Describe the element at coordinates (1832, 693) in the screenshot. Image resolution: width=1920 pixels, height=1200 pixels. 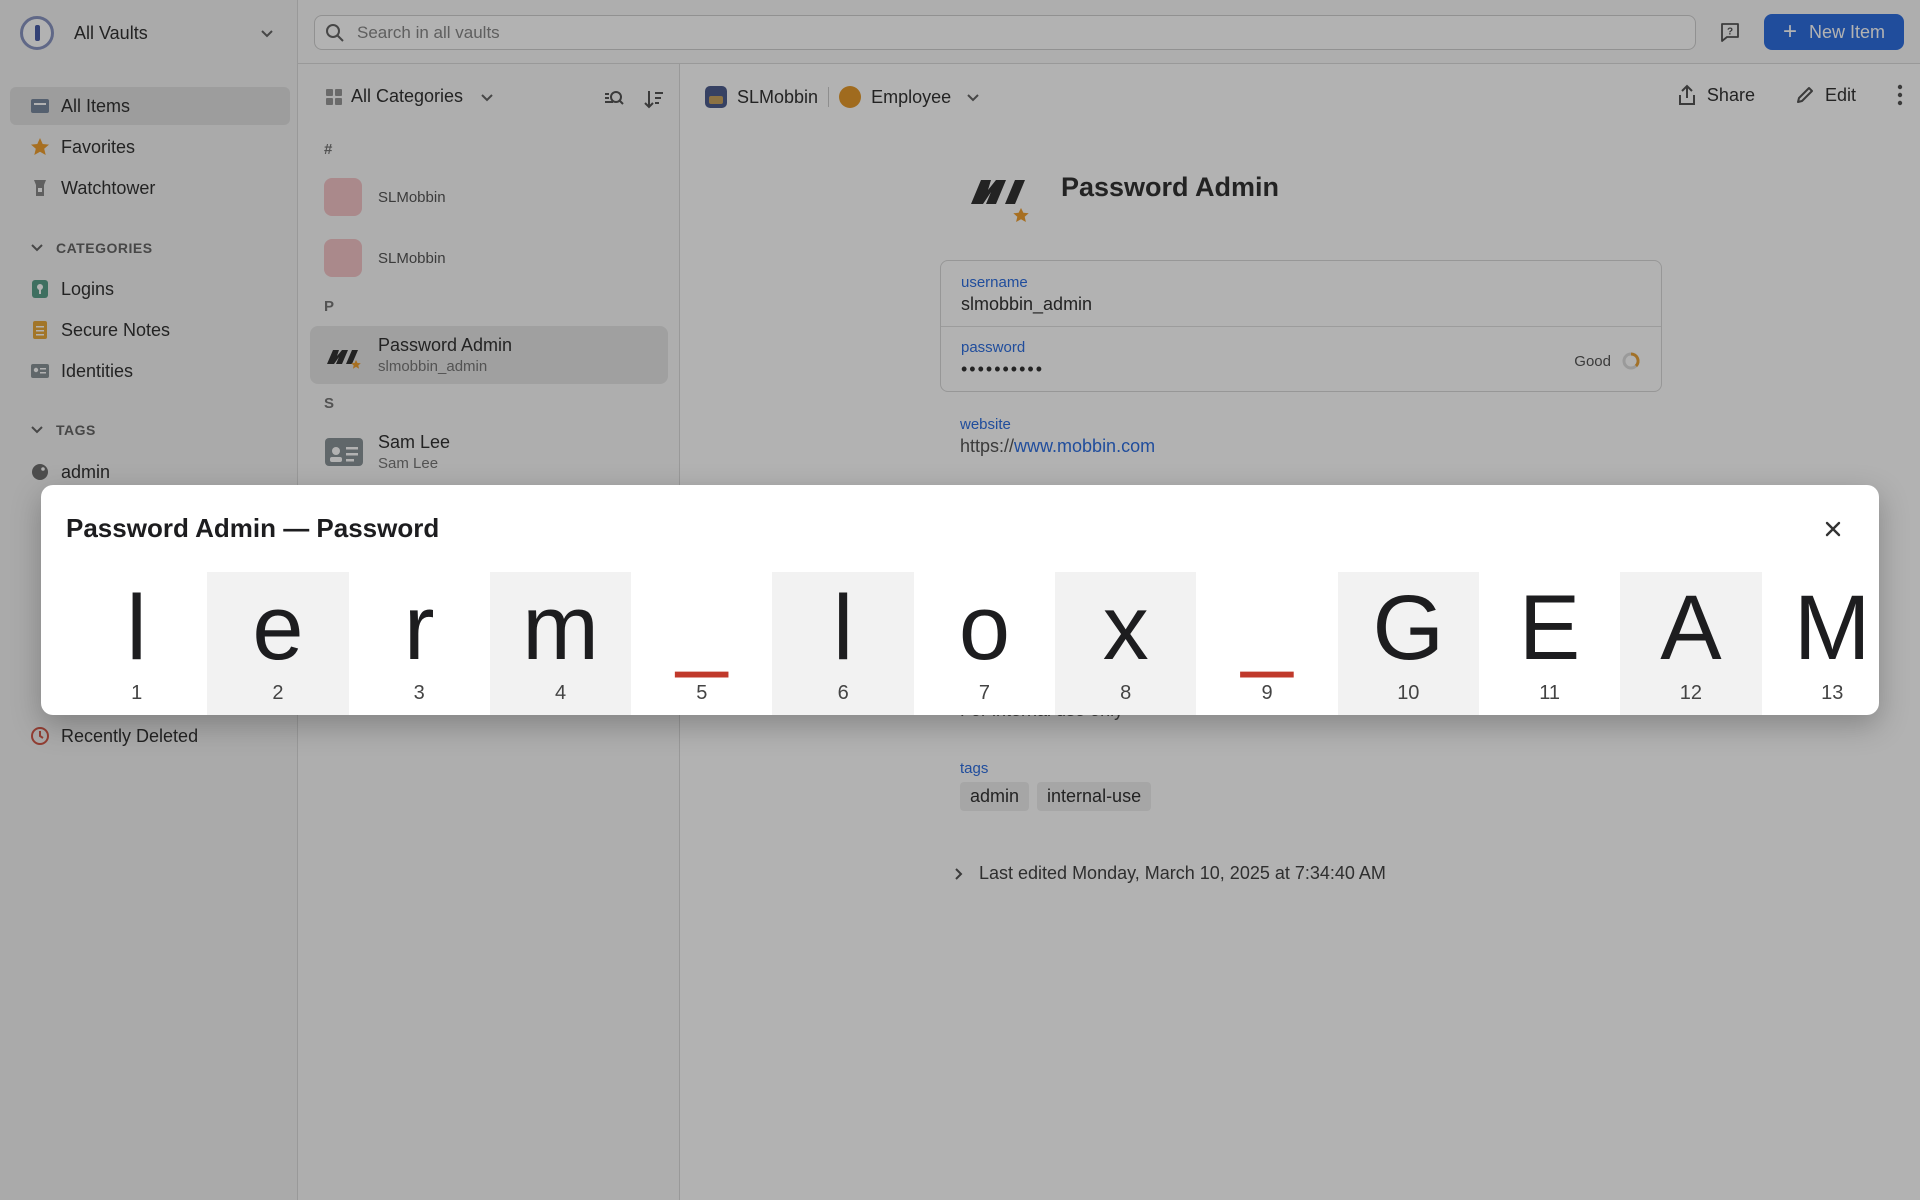
I see `password-char-index: 13` at that location.